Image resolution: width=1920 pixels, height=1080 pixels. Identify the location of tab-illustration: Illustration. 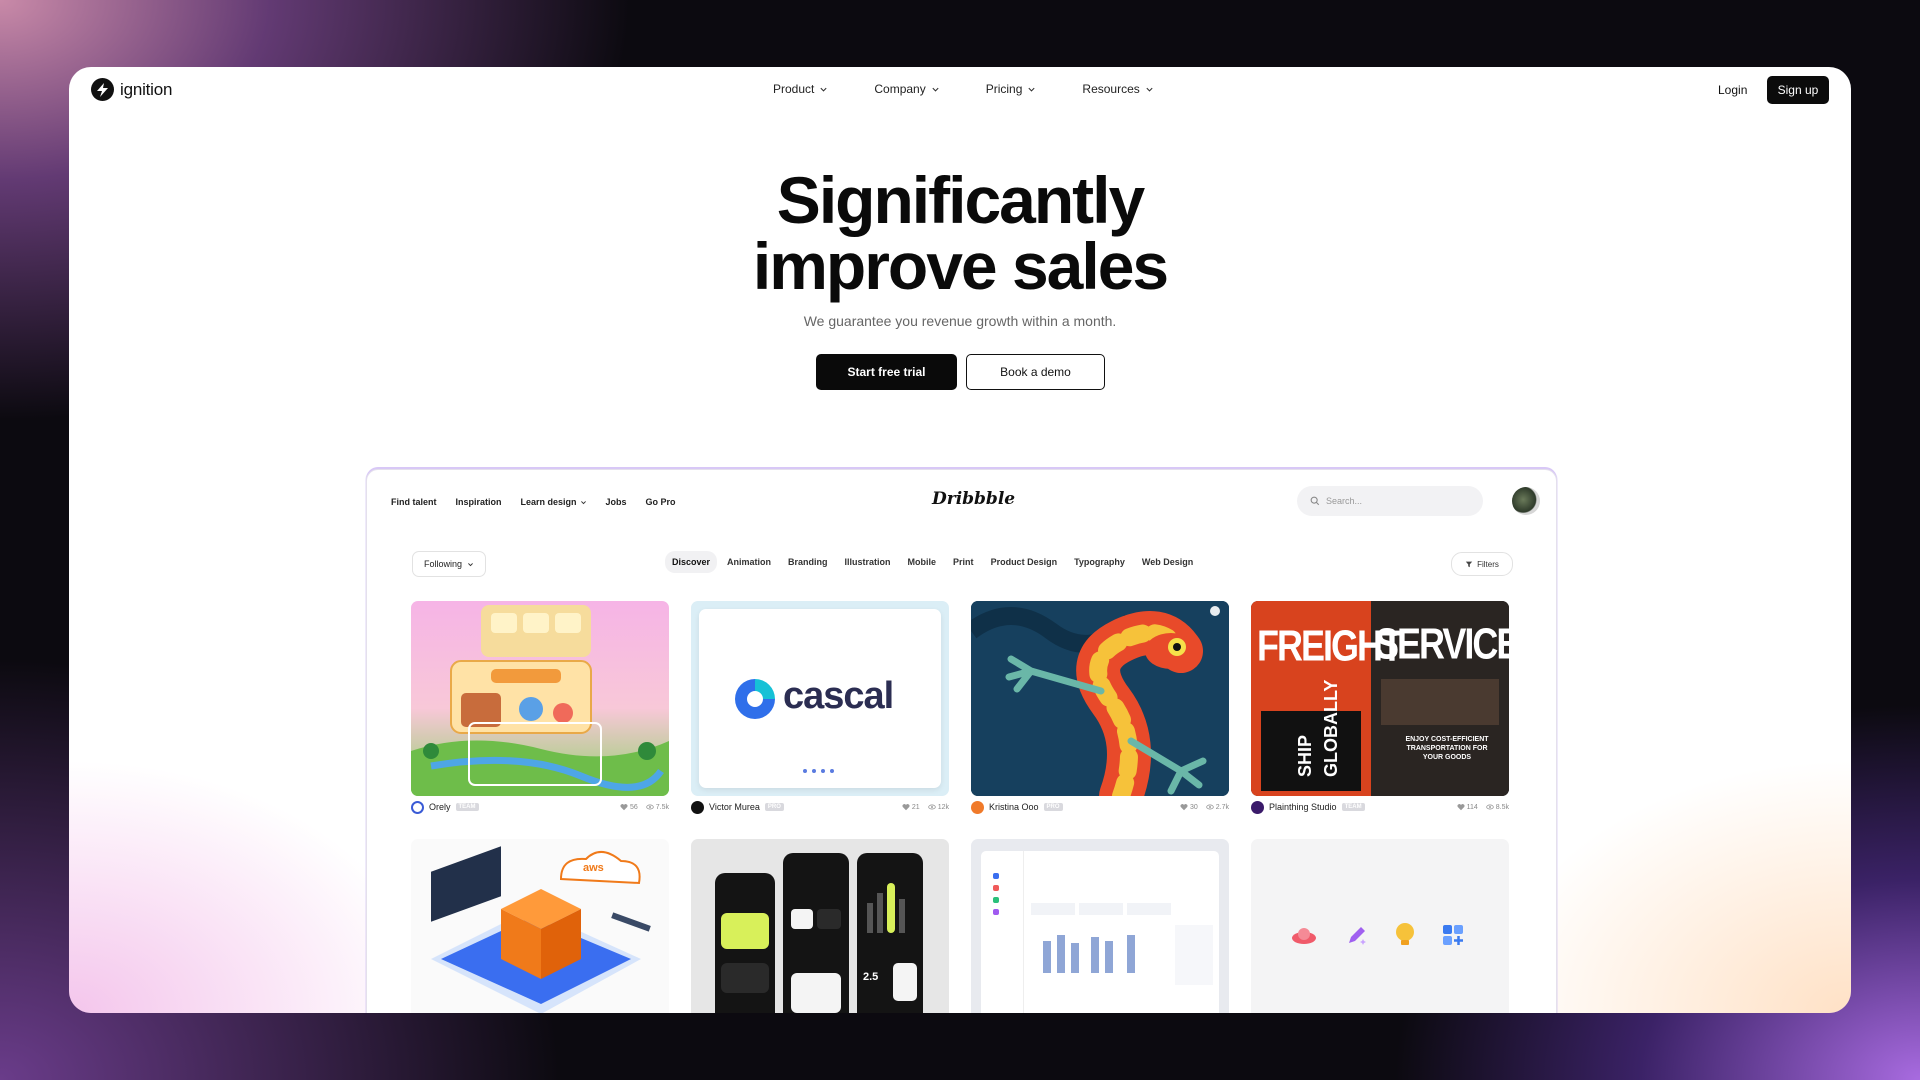
(868, 562).